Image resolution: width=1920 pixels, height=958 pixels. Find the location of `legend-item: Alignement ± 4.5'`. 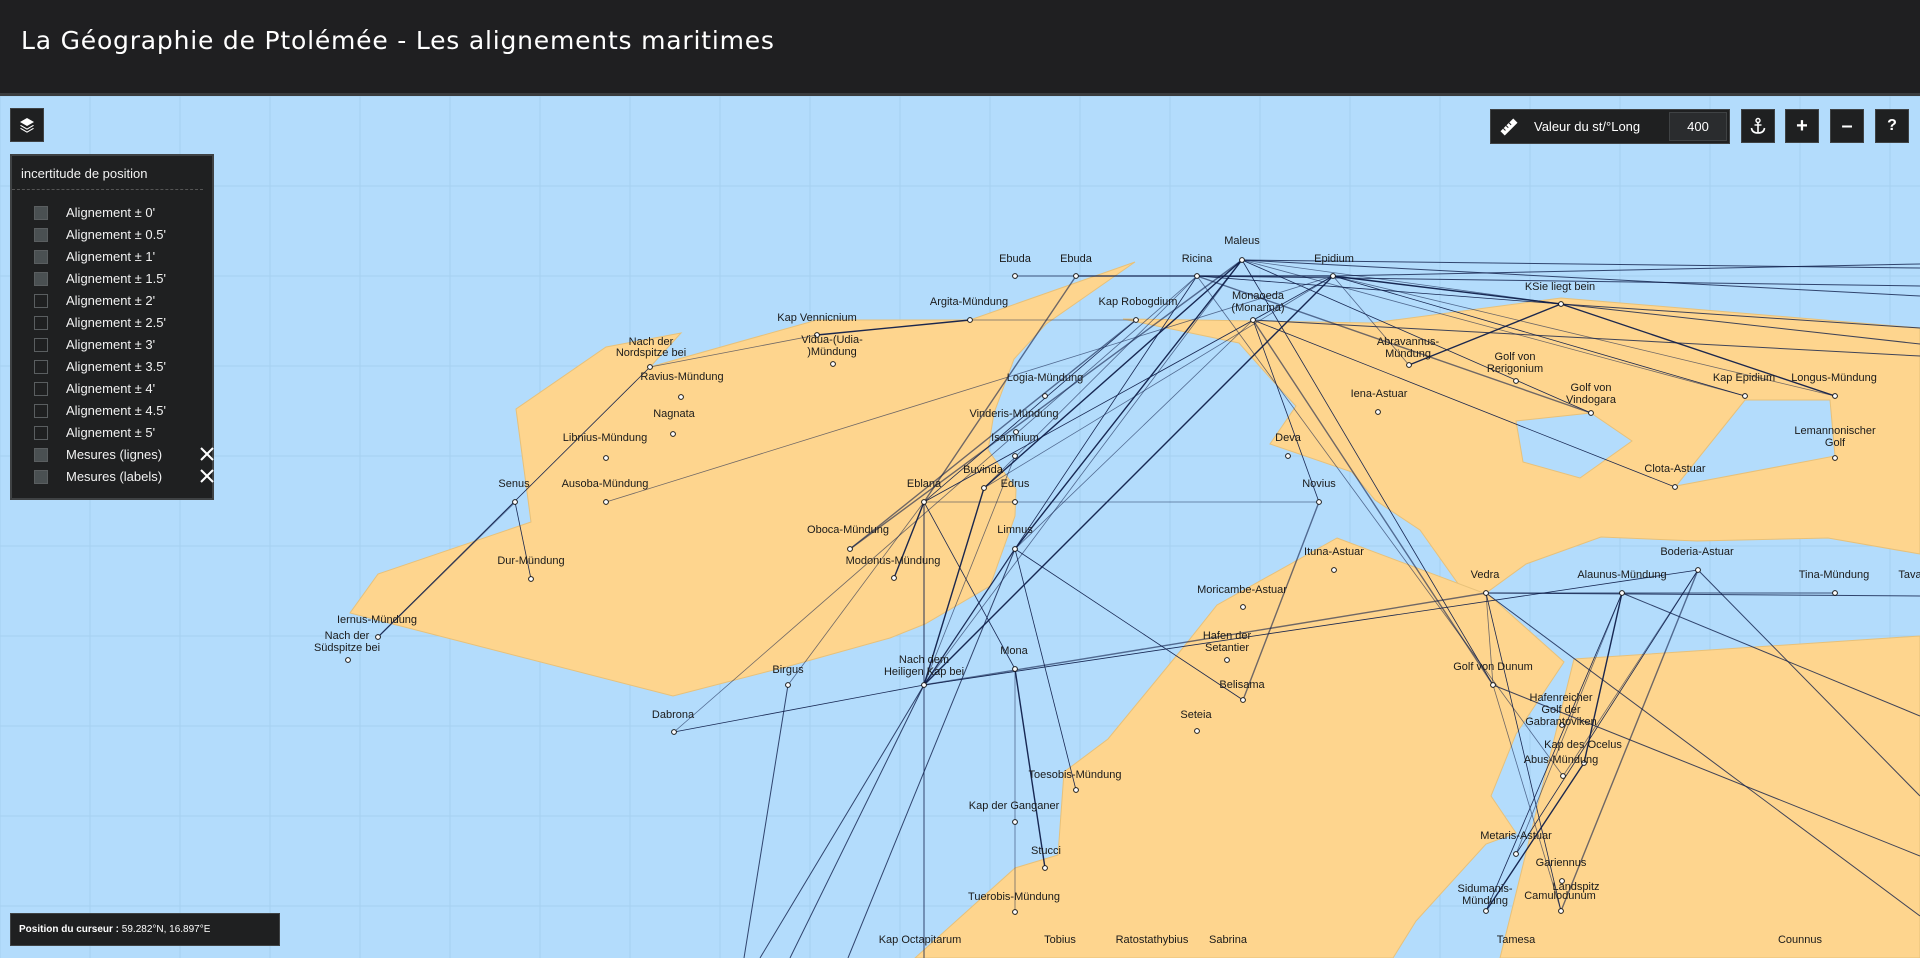

legend-item: Alignement ± 4.5' is located at coordinates (117, 411).